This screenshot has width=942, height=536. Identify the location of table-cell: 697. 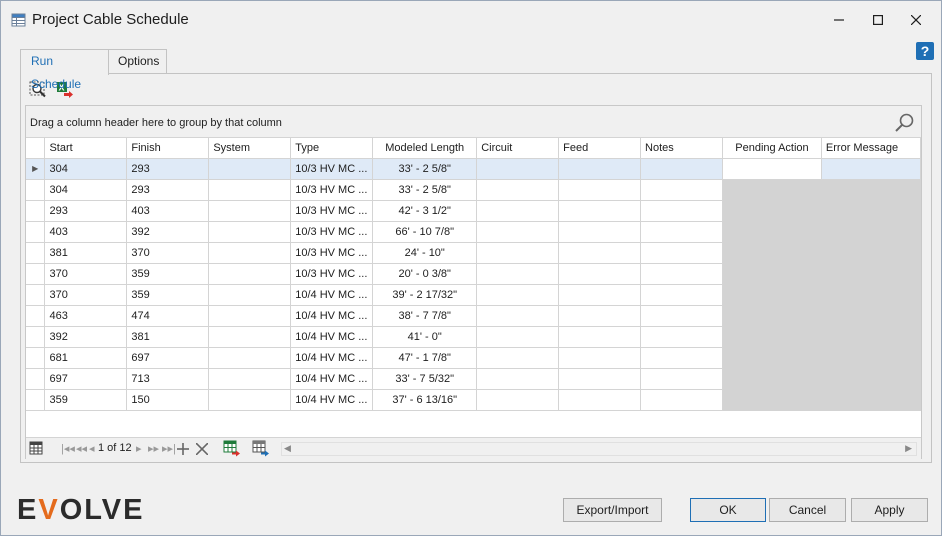
(168, 358).